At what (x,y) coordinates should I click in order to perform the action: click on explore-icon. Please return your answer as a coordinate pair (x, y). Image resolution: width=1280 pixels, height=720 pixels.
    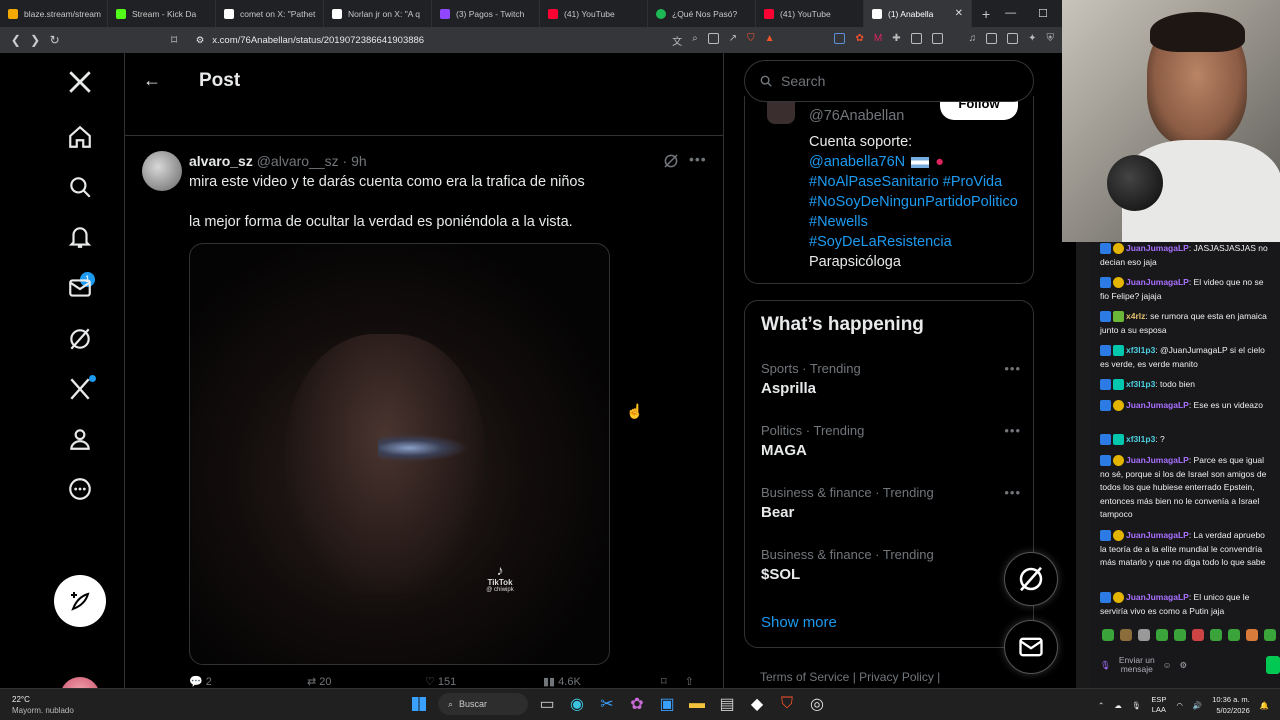
    Looking at the image, I should click on (80, 187).